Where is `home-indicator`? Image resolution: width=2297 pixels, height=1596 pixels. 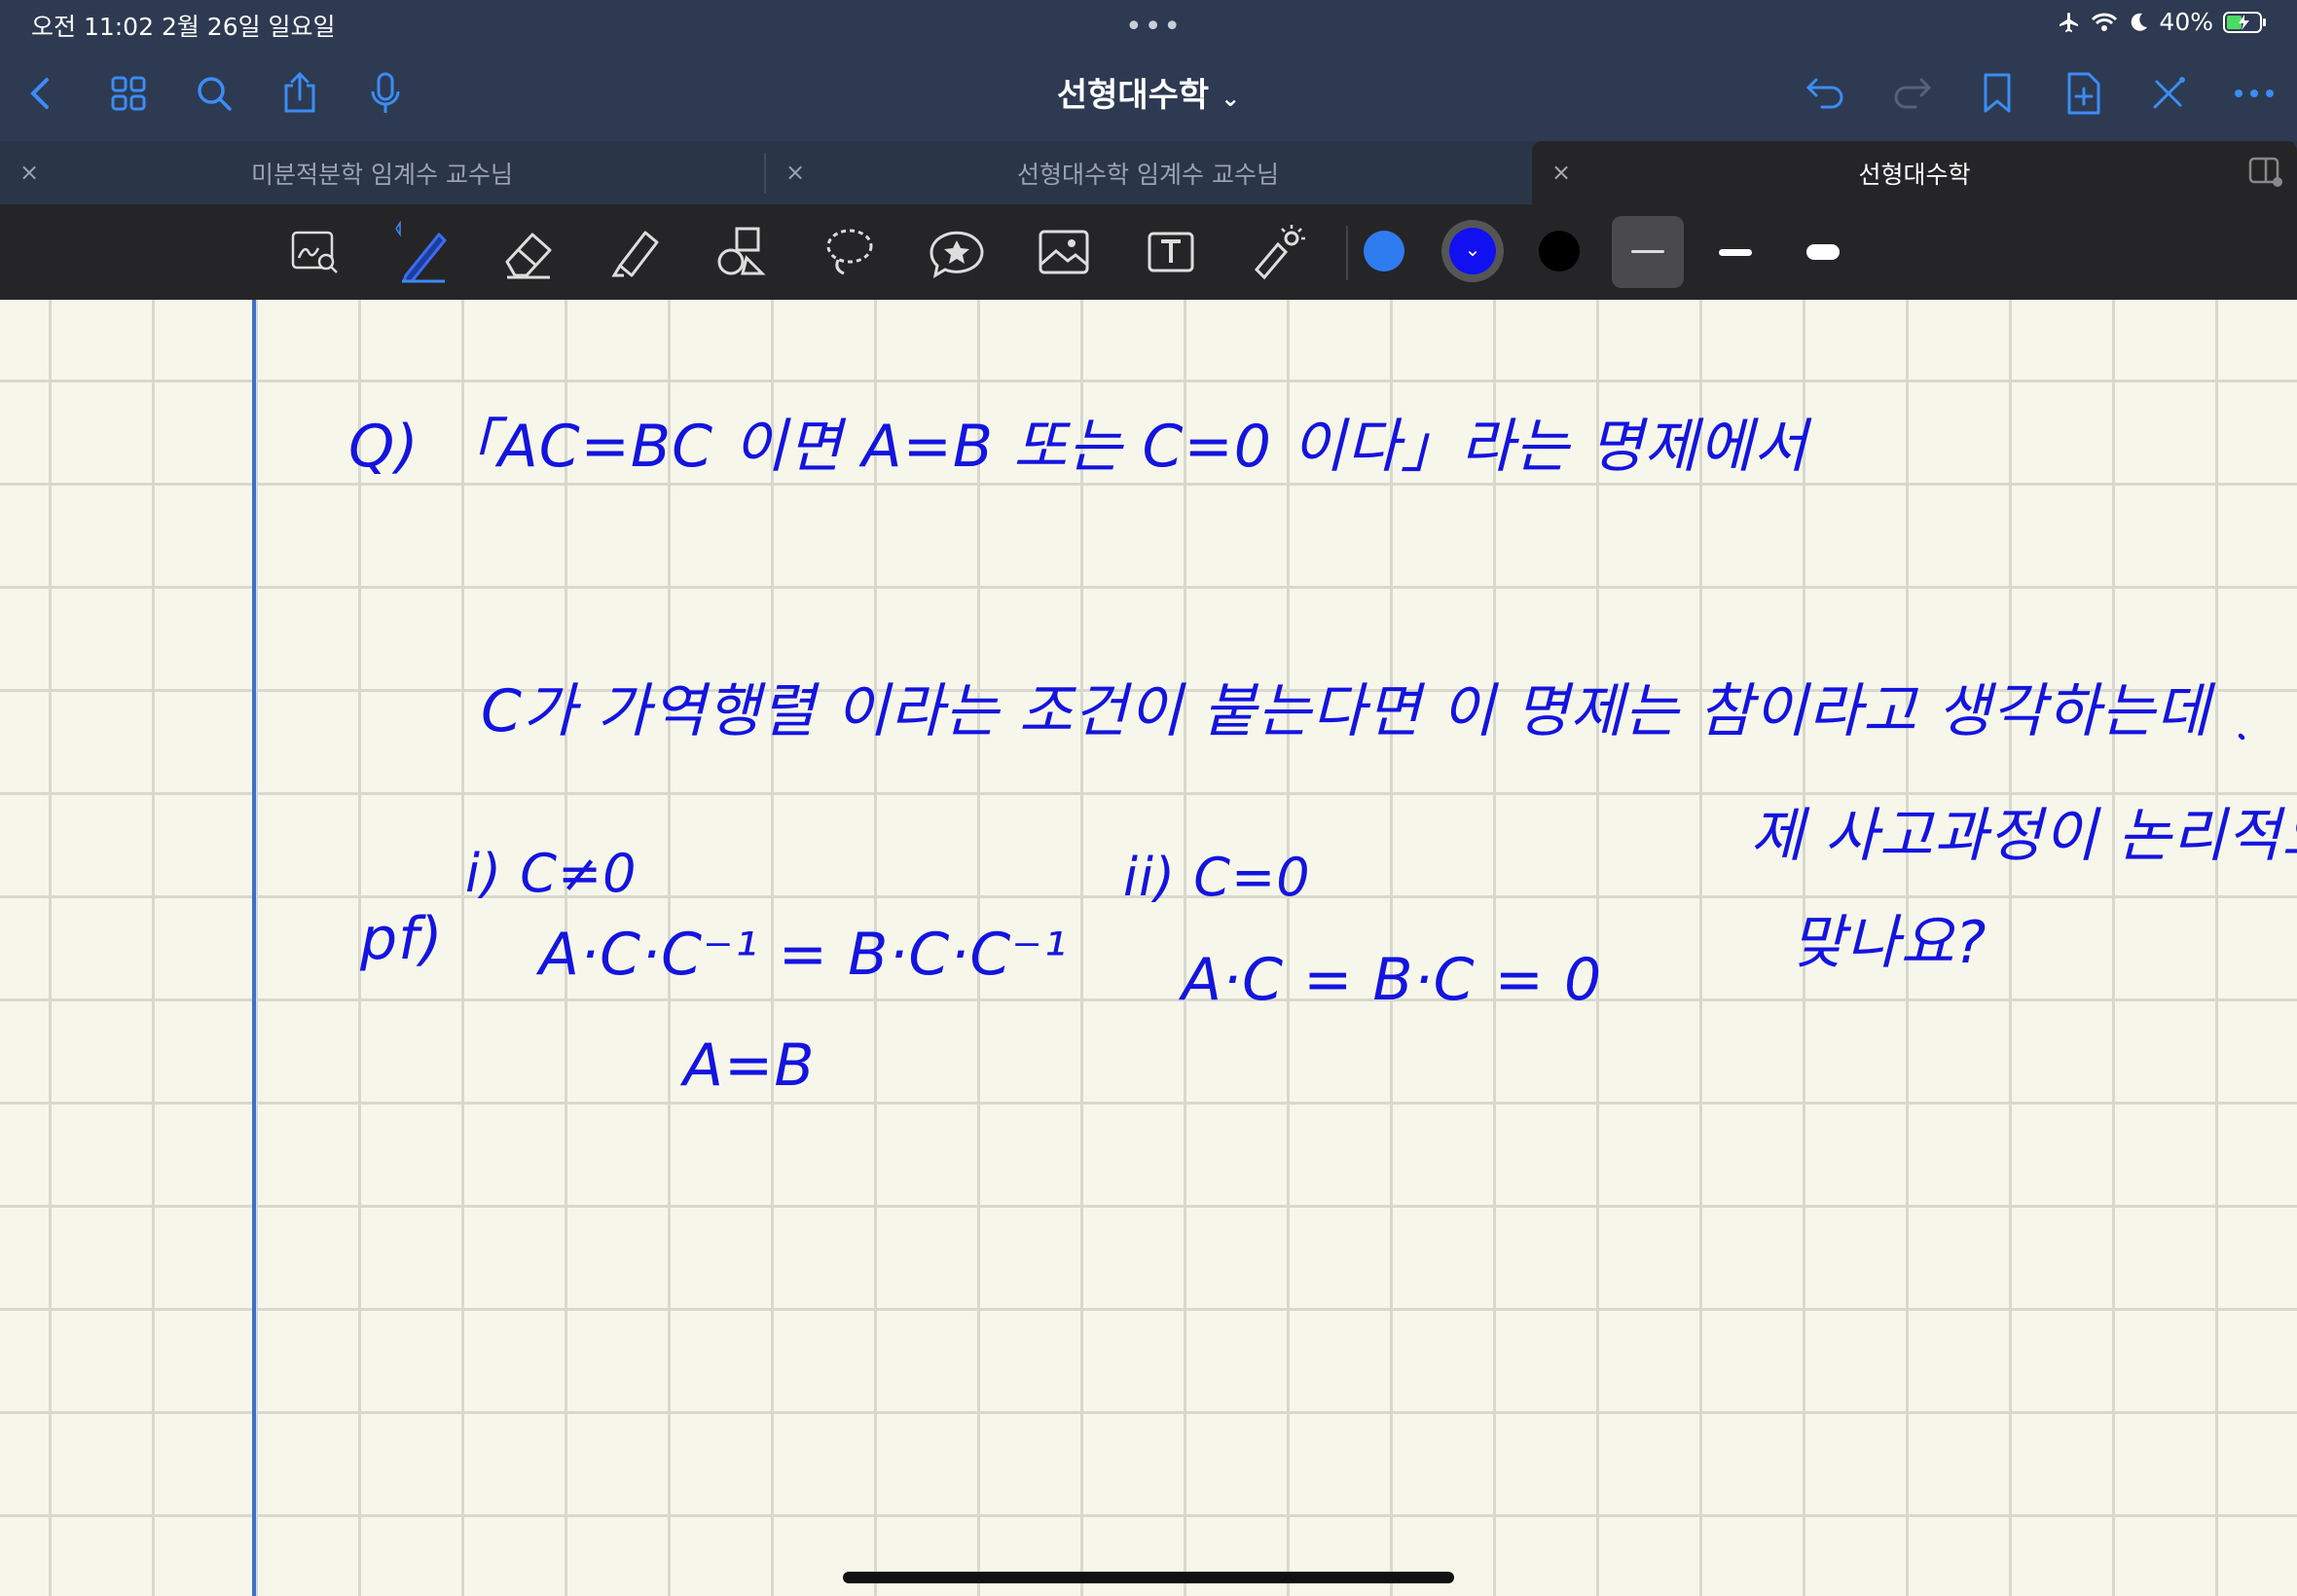 home-indicator is located at coordinates (1148, 1577).